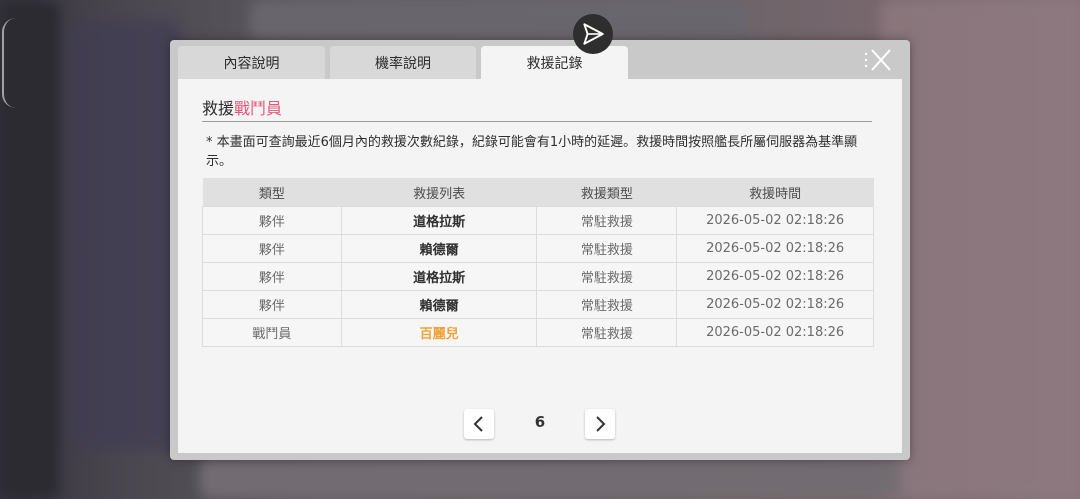 This screenshot has width=1080, height=499. I want to click on tab-content-description: 內容說明, so click(251, 62).